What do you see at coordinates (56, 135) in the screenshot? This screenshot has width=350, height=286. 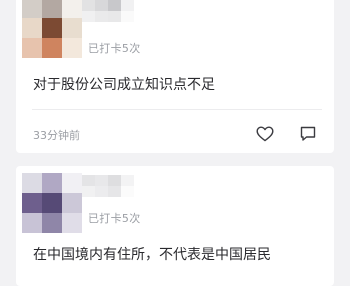 I see `post-time: 33分钟前` at bounding box center [56, 135].